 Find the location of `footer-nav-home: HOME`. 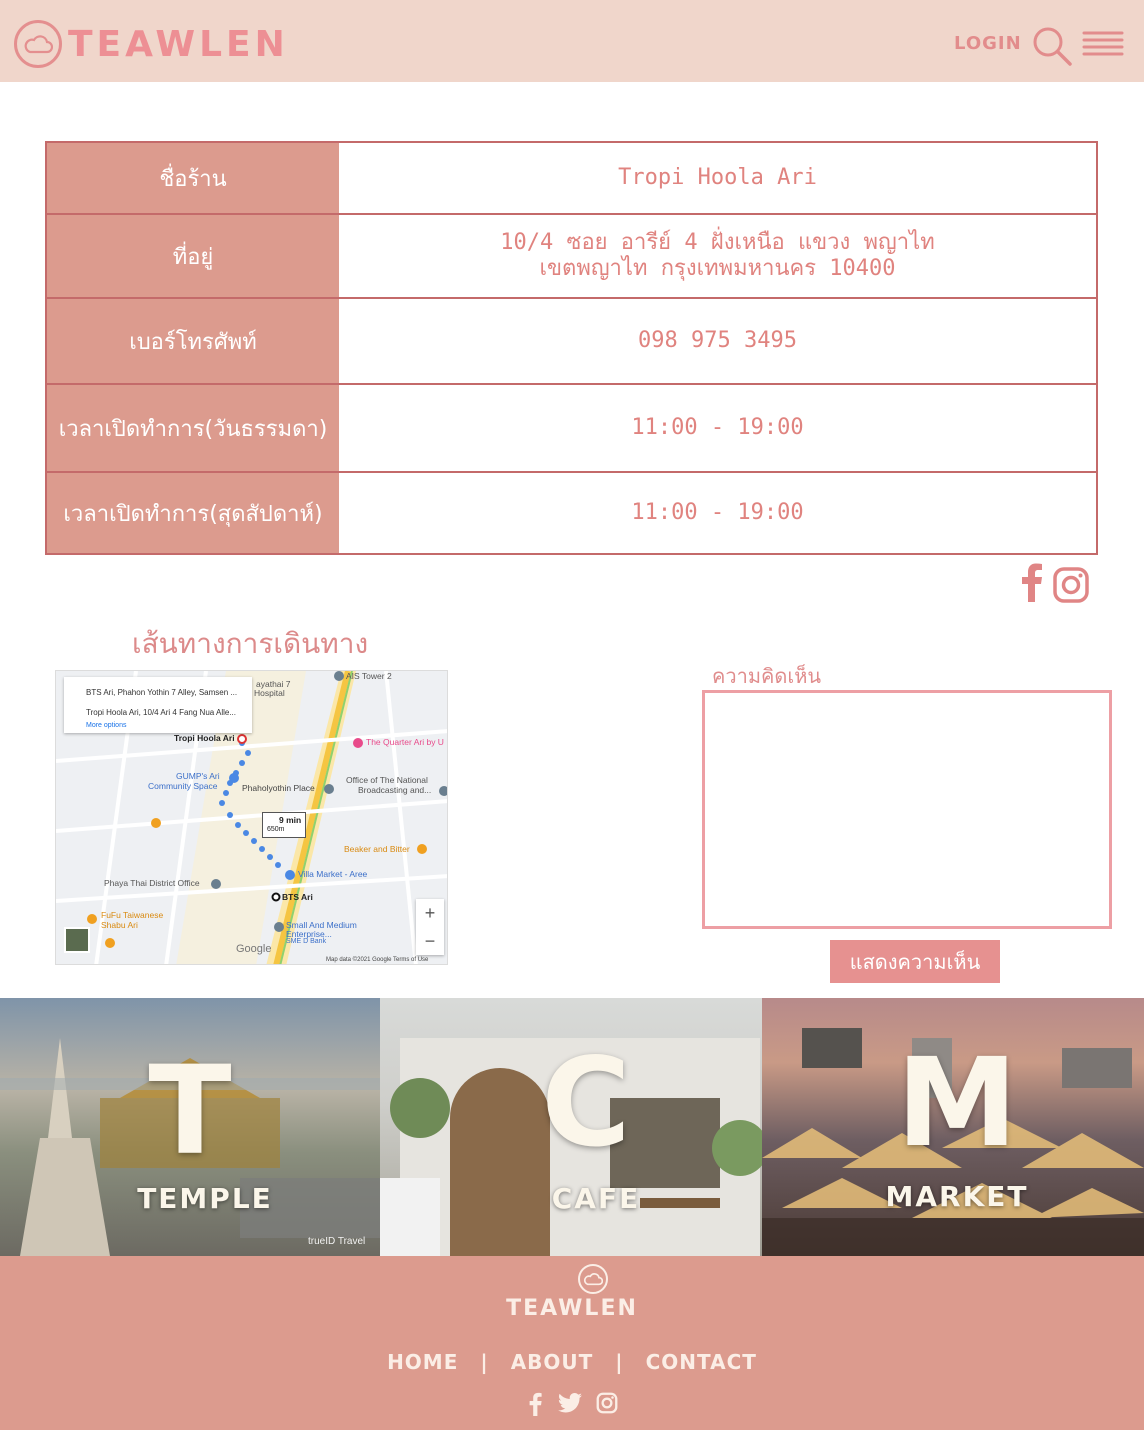

footer-nav-home: HOME is located at coordinates (422, 1362).